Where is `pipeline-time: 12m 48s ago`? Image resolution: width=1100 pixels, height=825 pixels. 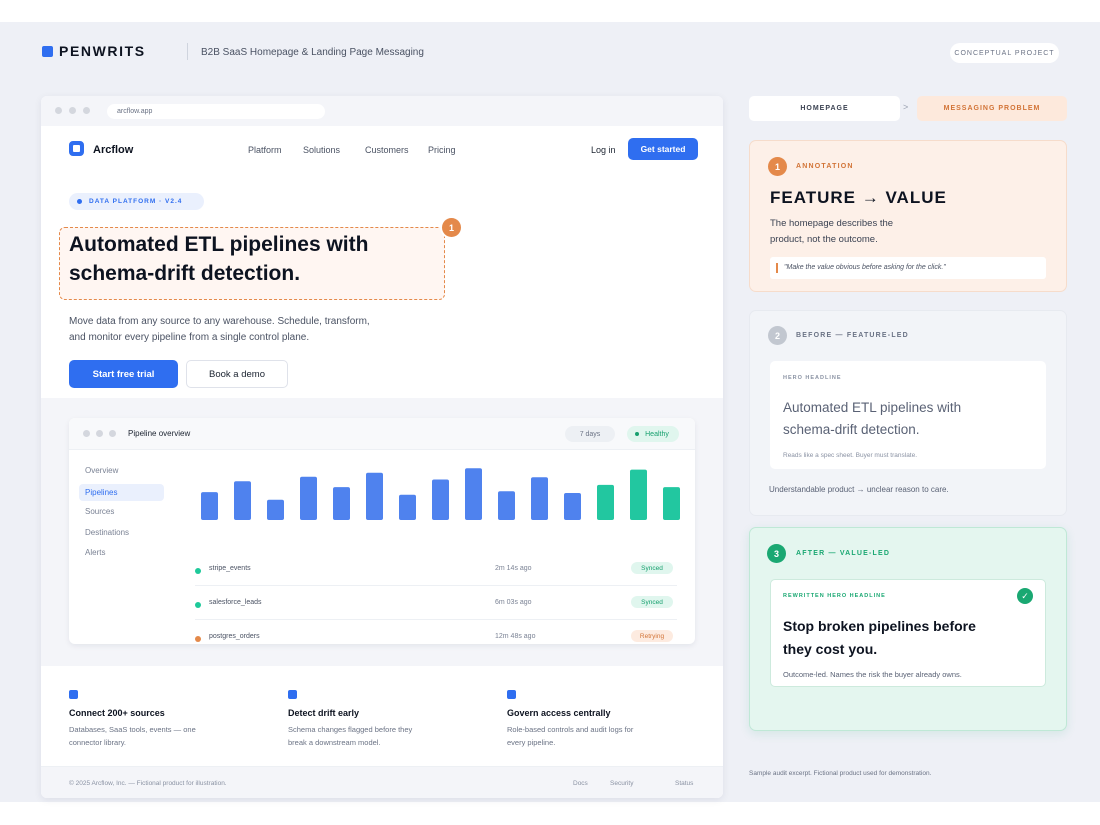 pipeline-time: 12m 48s ago is located at coordinates (515, 636).